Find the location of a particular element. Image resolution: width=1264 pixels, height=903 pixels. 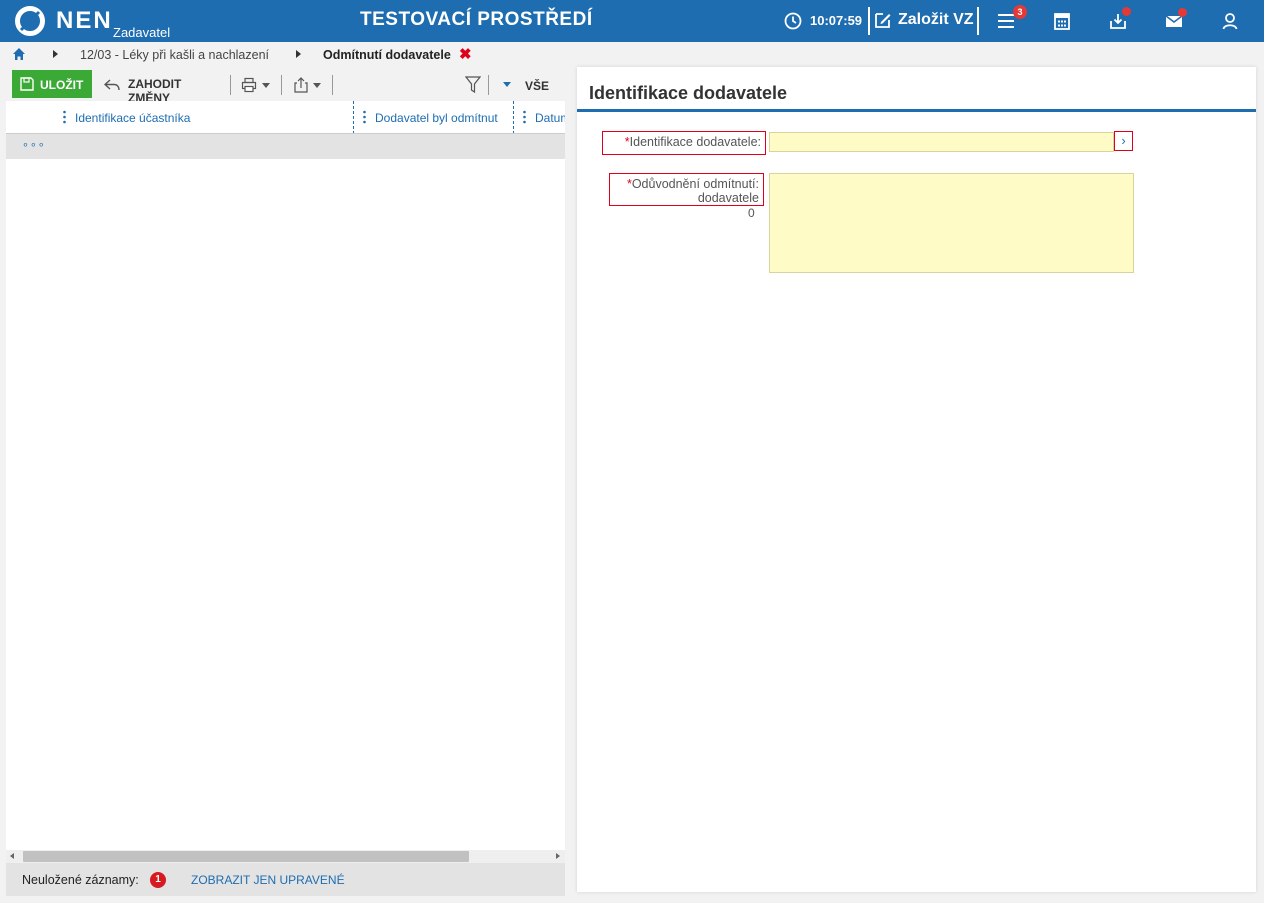

user-icon is located at coordinates (1230, 21).